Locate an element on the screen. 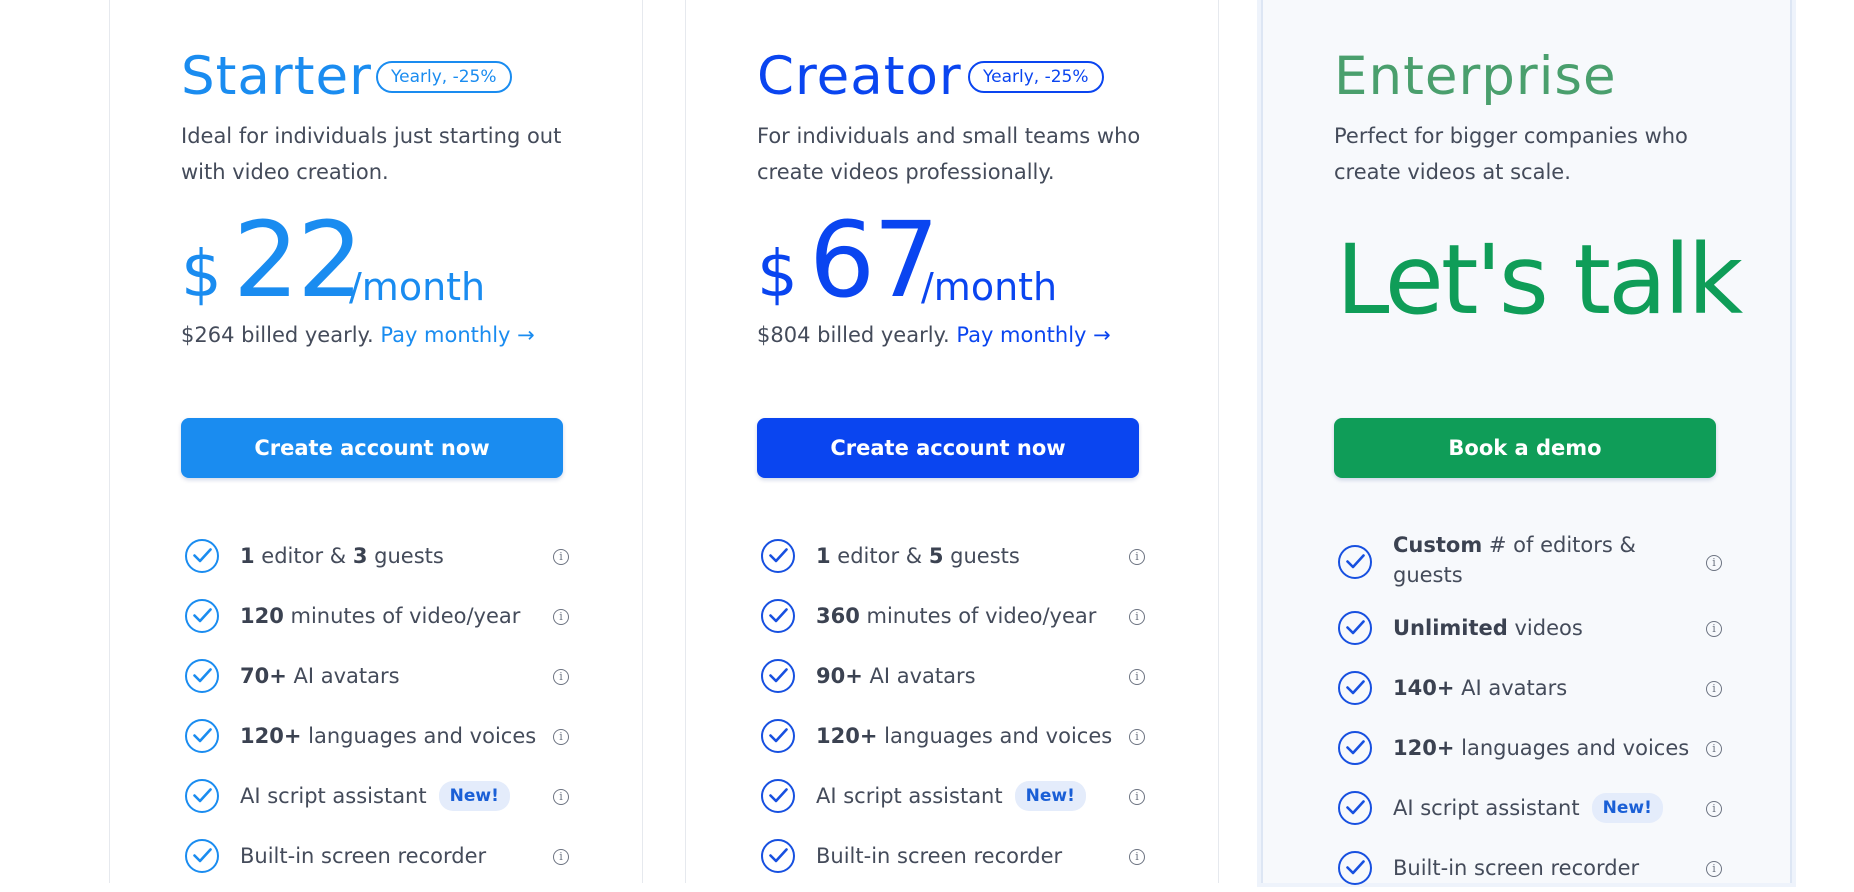  feature-item: 360 minutes of video/year i is located at coordinates (953, 618).